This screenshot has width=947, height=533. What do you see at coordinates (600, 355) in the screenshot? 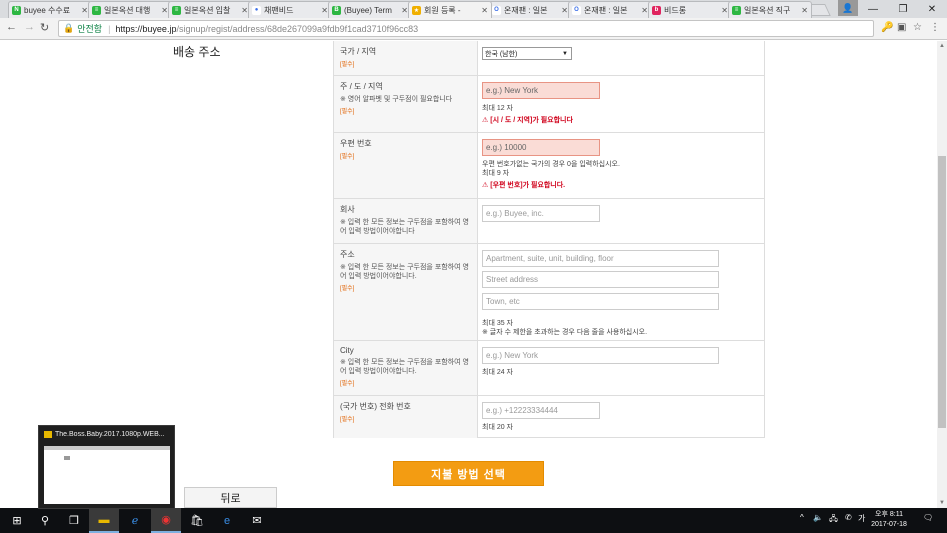
I see `city-input: e.g.) New York` at bounding box center [600, 355].